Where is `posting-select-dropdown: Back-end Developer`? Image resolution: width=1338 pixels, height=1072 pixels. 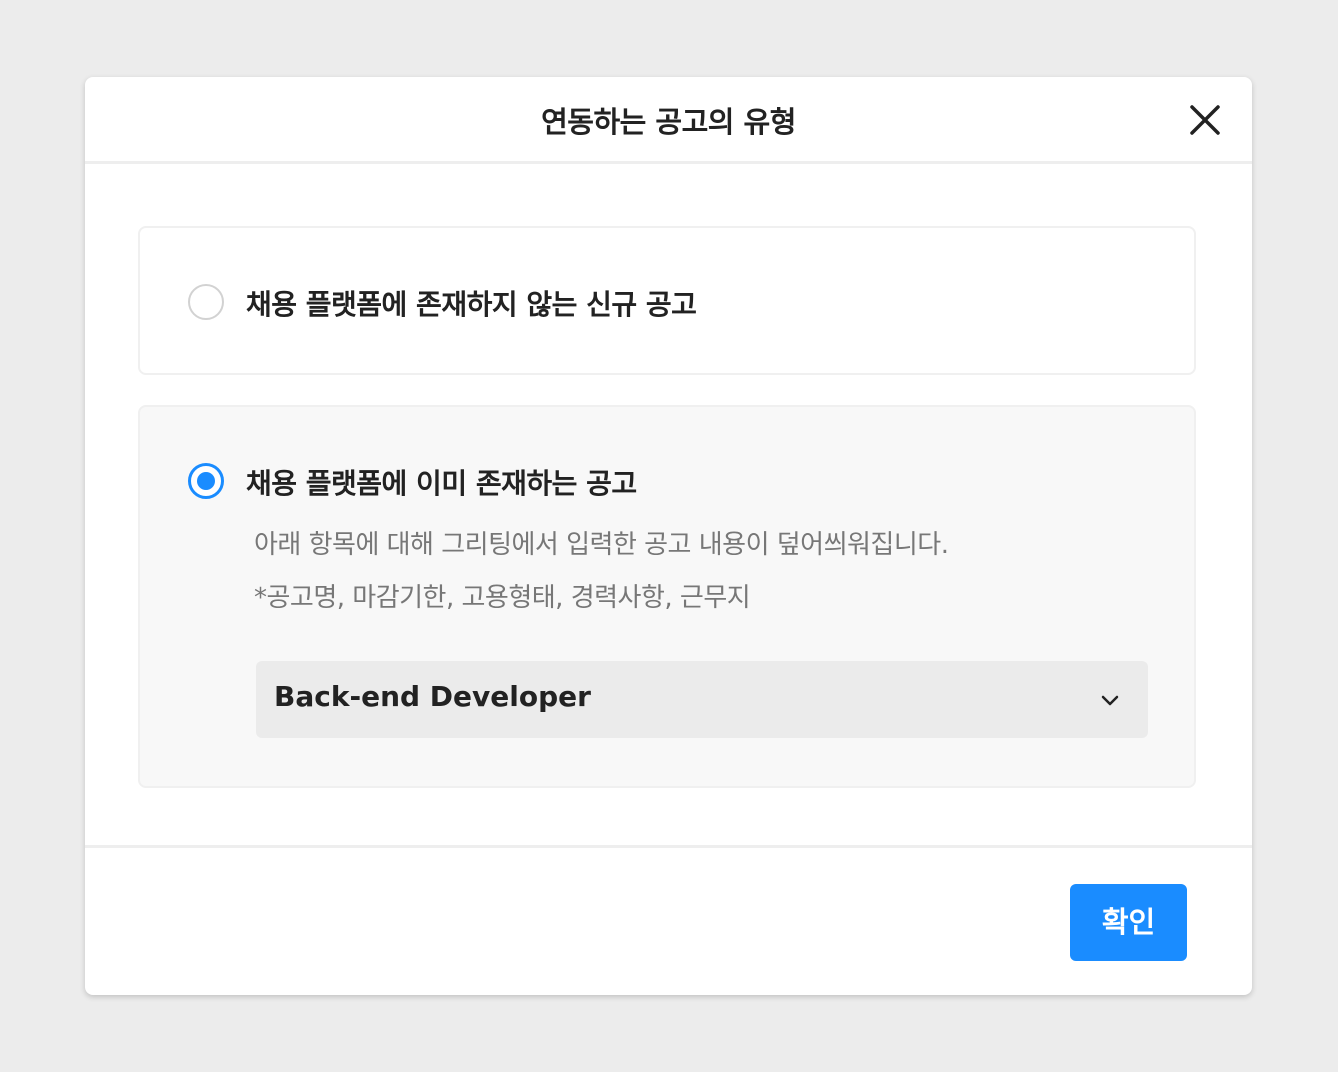 posting-select-dropdown: Back-end Developer is located at coordinates (702, 699).